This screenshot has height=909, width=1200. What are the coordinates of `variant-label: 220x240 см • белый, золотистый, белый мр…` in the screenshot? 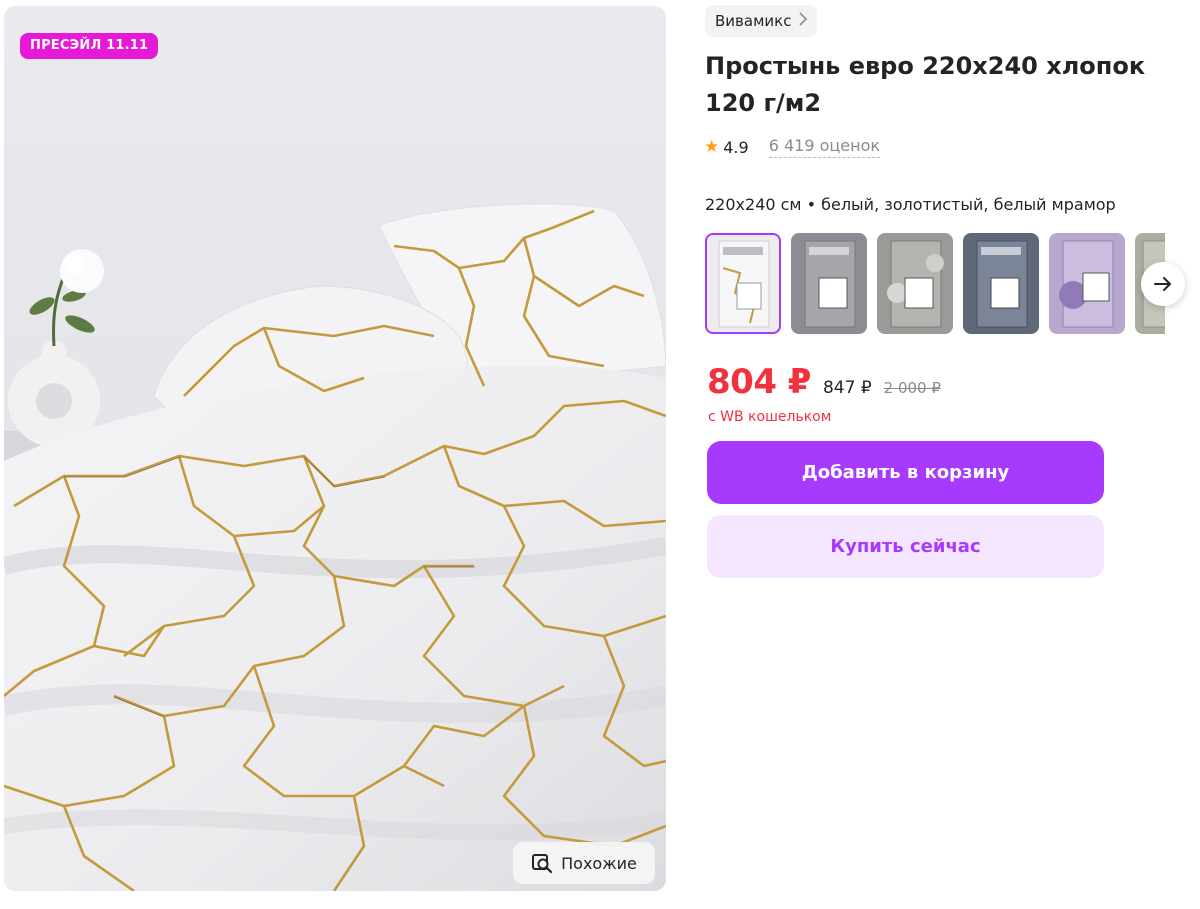 It's located at (910, 204).